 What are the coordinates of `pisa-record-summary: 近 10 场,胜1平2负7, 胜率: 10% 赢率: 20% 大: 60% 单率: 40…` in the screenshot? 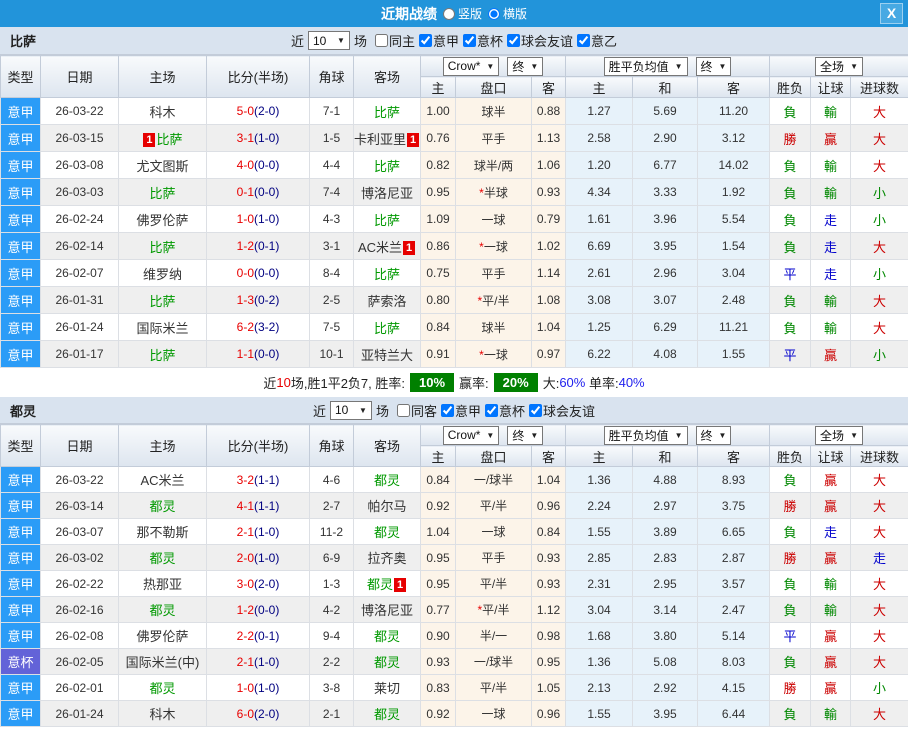 It's located at (454, 382).